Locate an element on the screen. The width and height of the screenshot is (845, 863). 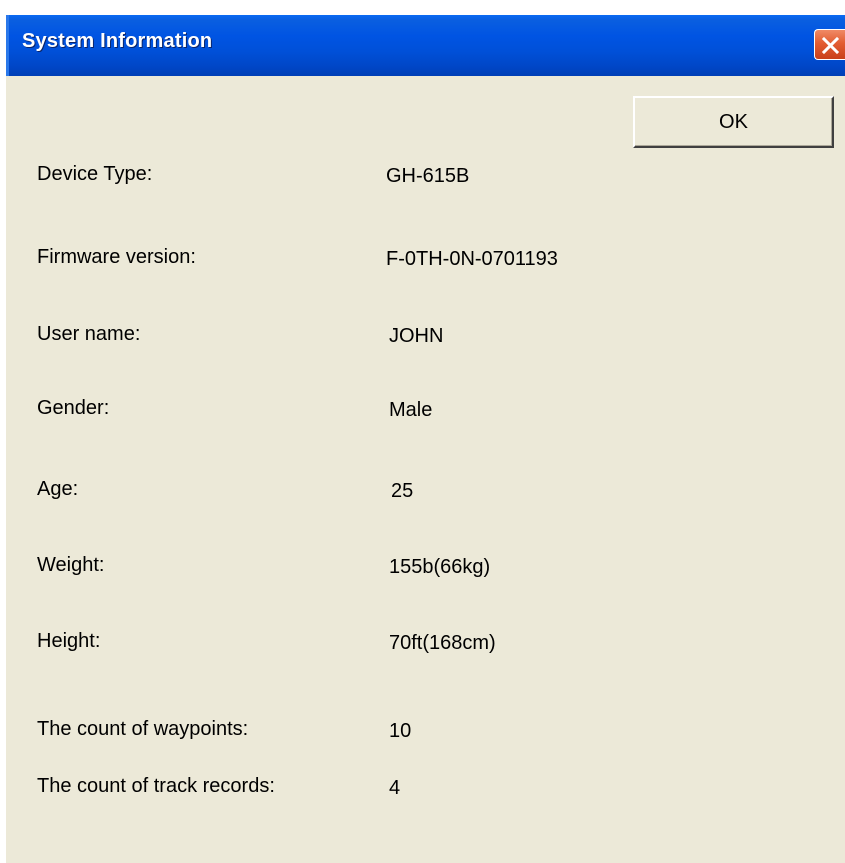
ok-button: OK is located at coordinates (733, 122).